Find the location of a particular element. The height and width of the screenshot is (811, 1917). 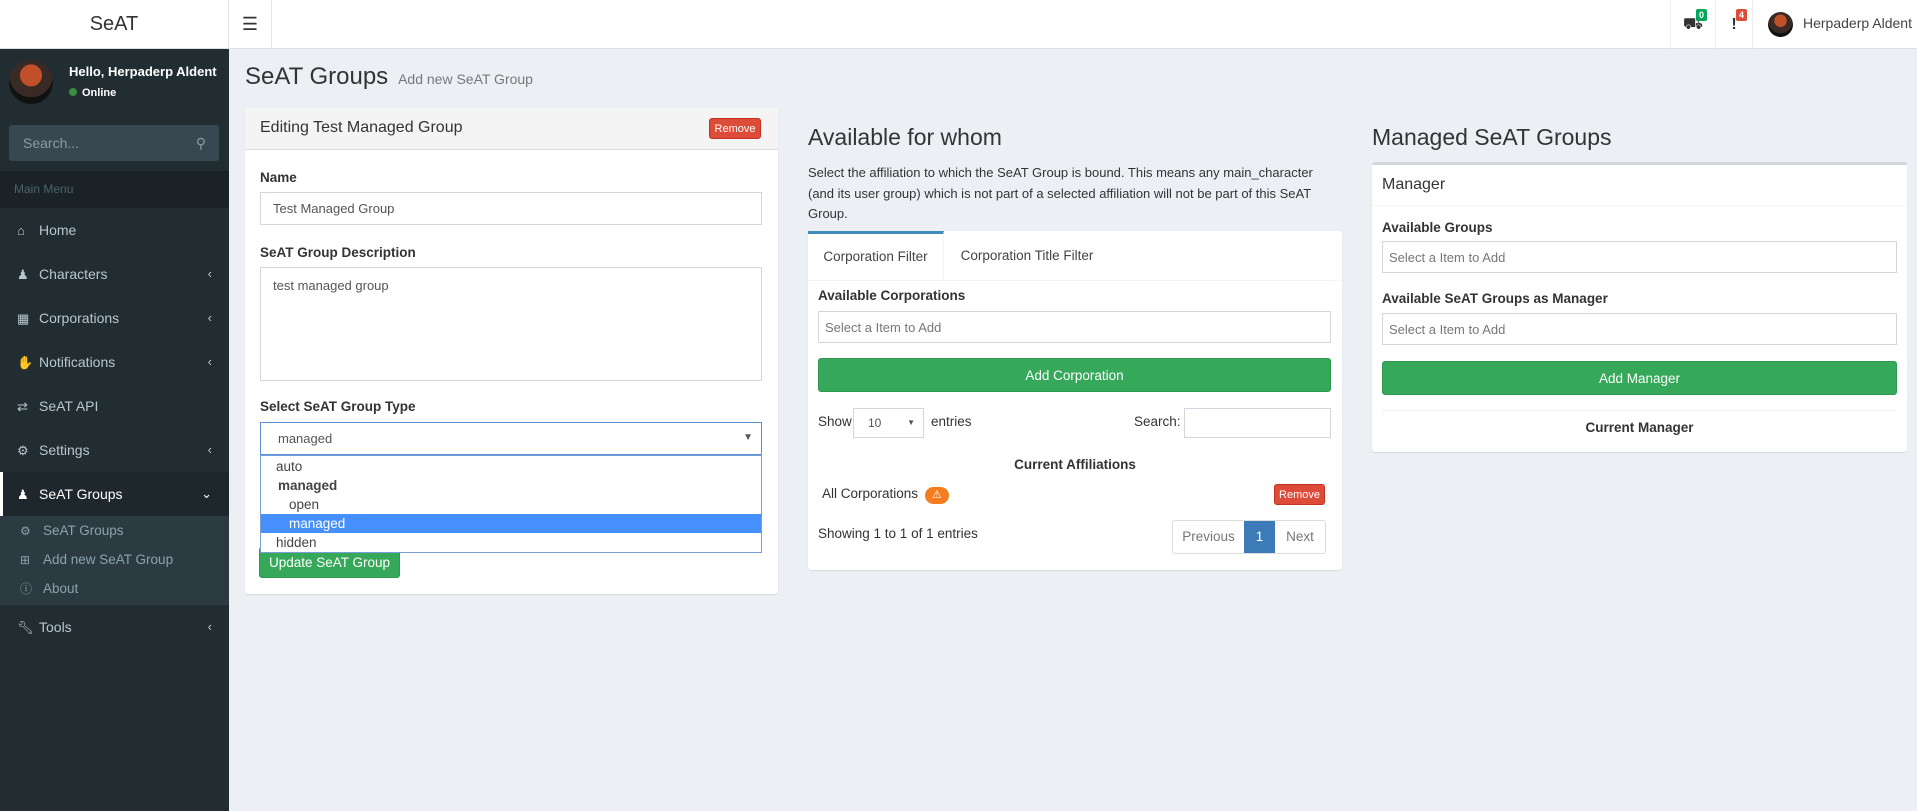

user-menu: Herpaderp Aldent is located at coordinates (1834, 24).